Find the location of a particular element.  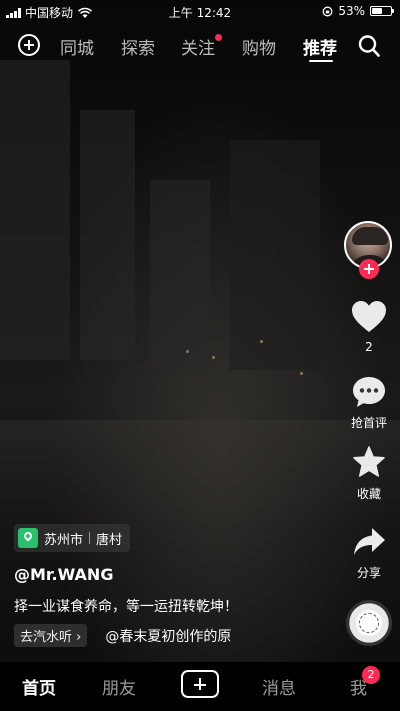

add-circle-icon is located at coordinates (29, 45).